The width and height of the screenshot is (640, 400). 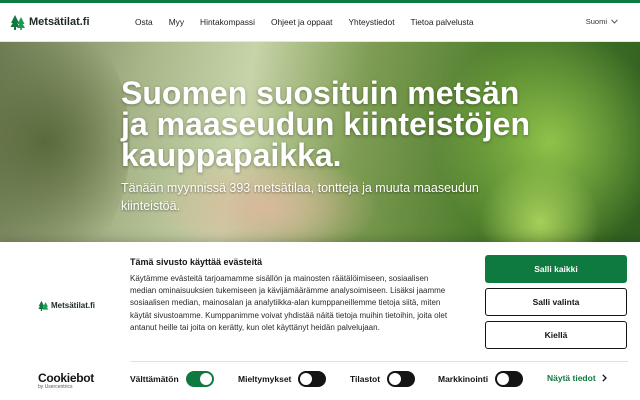 I want to click on cookiebot-brand: Cookiebot, so click(x=66, y=378).